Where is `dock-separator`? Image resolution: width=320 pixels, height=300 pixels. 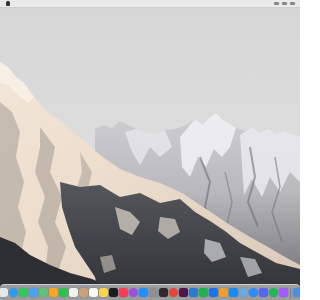 dock-separator is located at coordinates (290, 292).